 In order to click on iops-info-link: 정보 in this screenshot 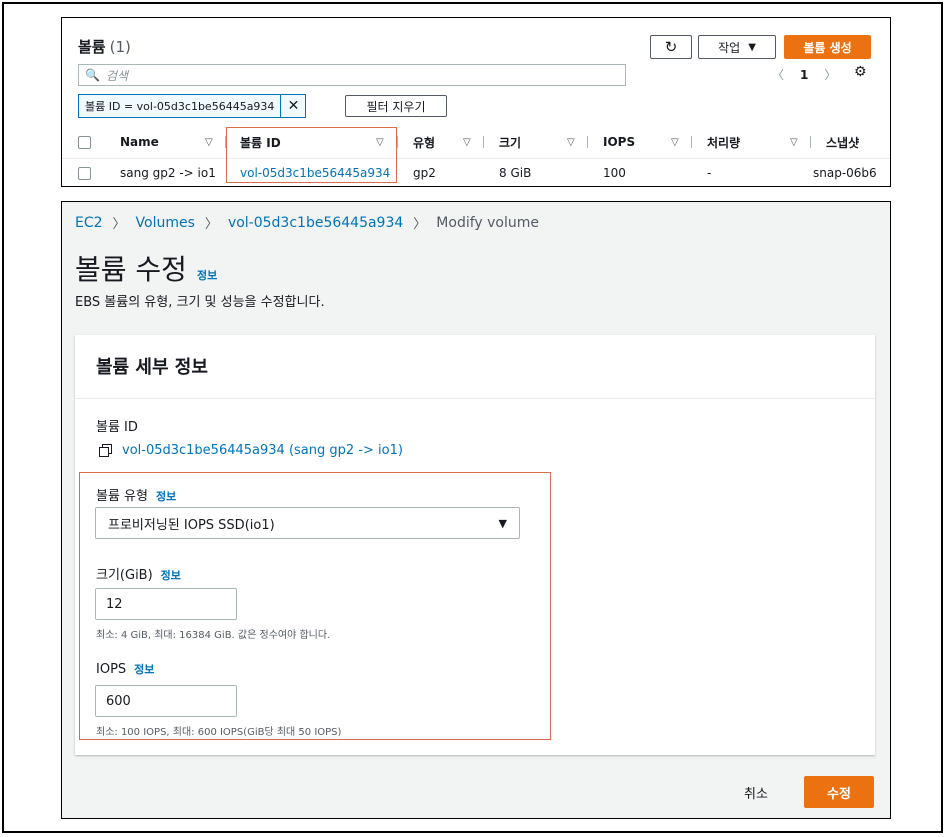, I will do `click(144, 669)`.